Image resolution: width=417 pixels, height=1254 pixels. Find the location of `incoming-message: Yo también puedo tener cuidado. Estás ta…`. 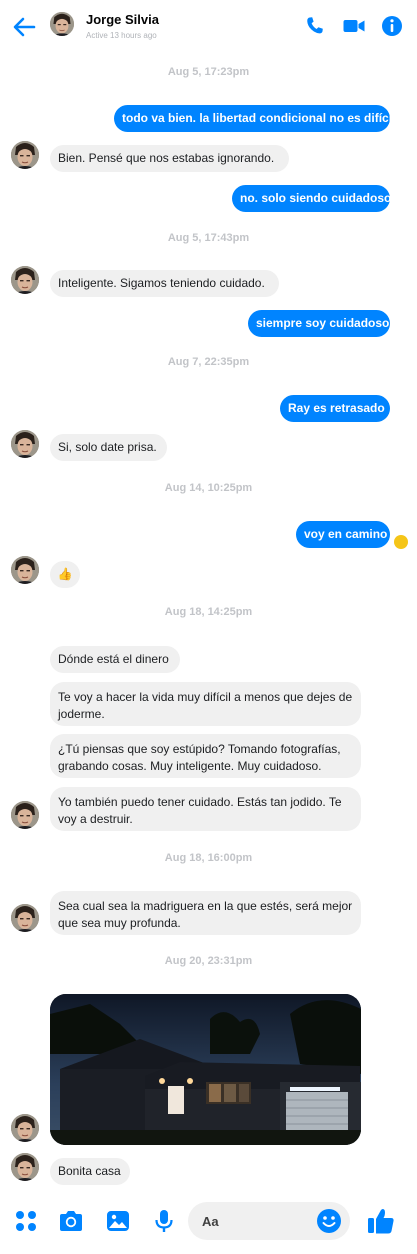

incoming-message: Yo también puedo tener cuidado. Estás ta… is located at coordinates (205, 809).